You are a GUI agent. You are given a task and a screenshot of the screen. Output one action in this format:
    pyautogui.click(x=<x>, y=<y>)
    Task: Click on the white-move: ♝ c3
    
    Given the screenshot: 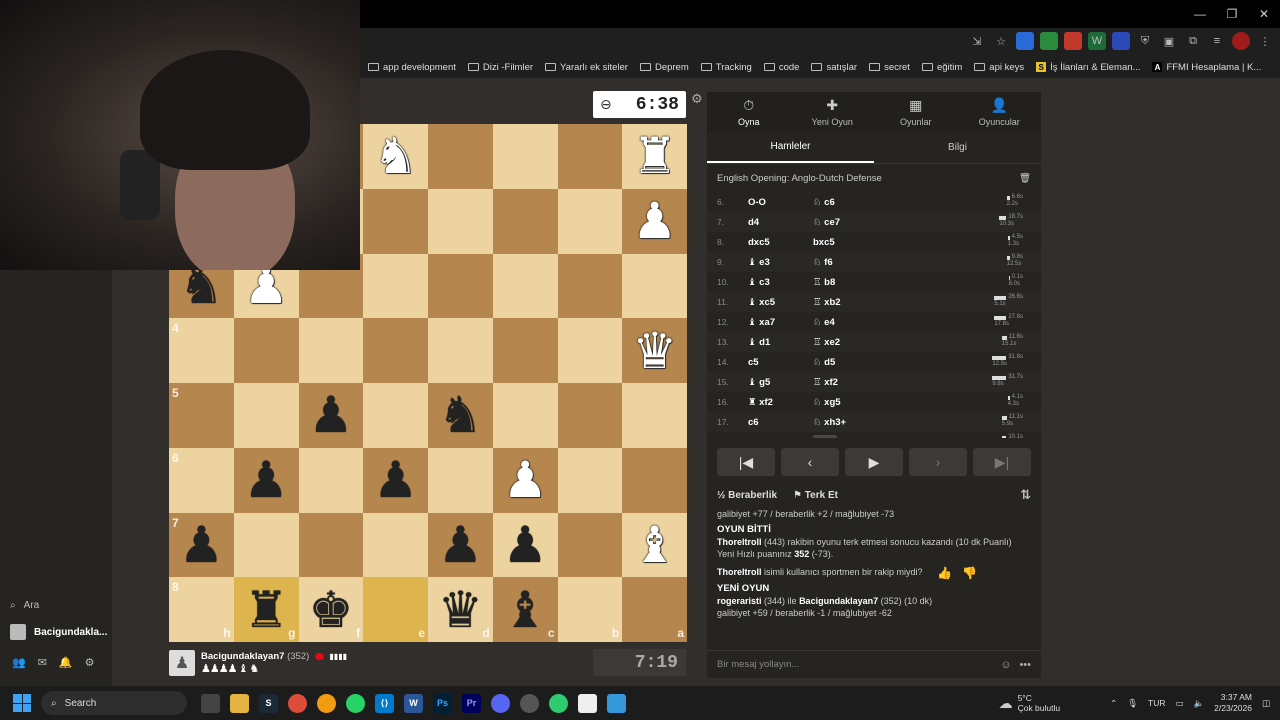 What is the action you would take?
    pyautogui.click(x=779, y=282)
    